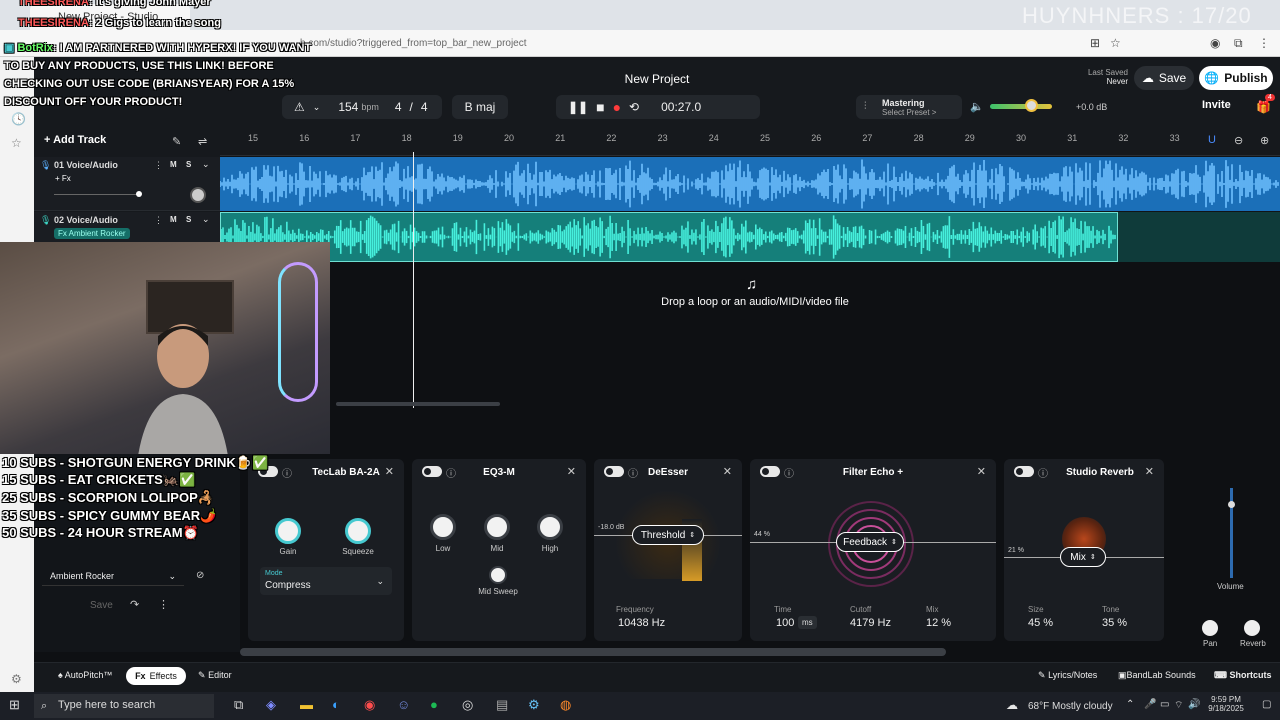  Describe the element at coordinates (909, 107) in the screenshot. I see `mastering-selector: ⫶ Mastering Select Preset >` at that location.